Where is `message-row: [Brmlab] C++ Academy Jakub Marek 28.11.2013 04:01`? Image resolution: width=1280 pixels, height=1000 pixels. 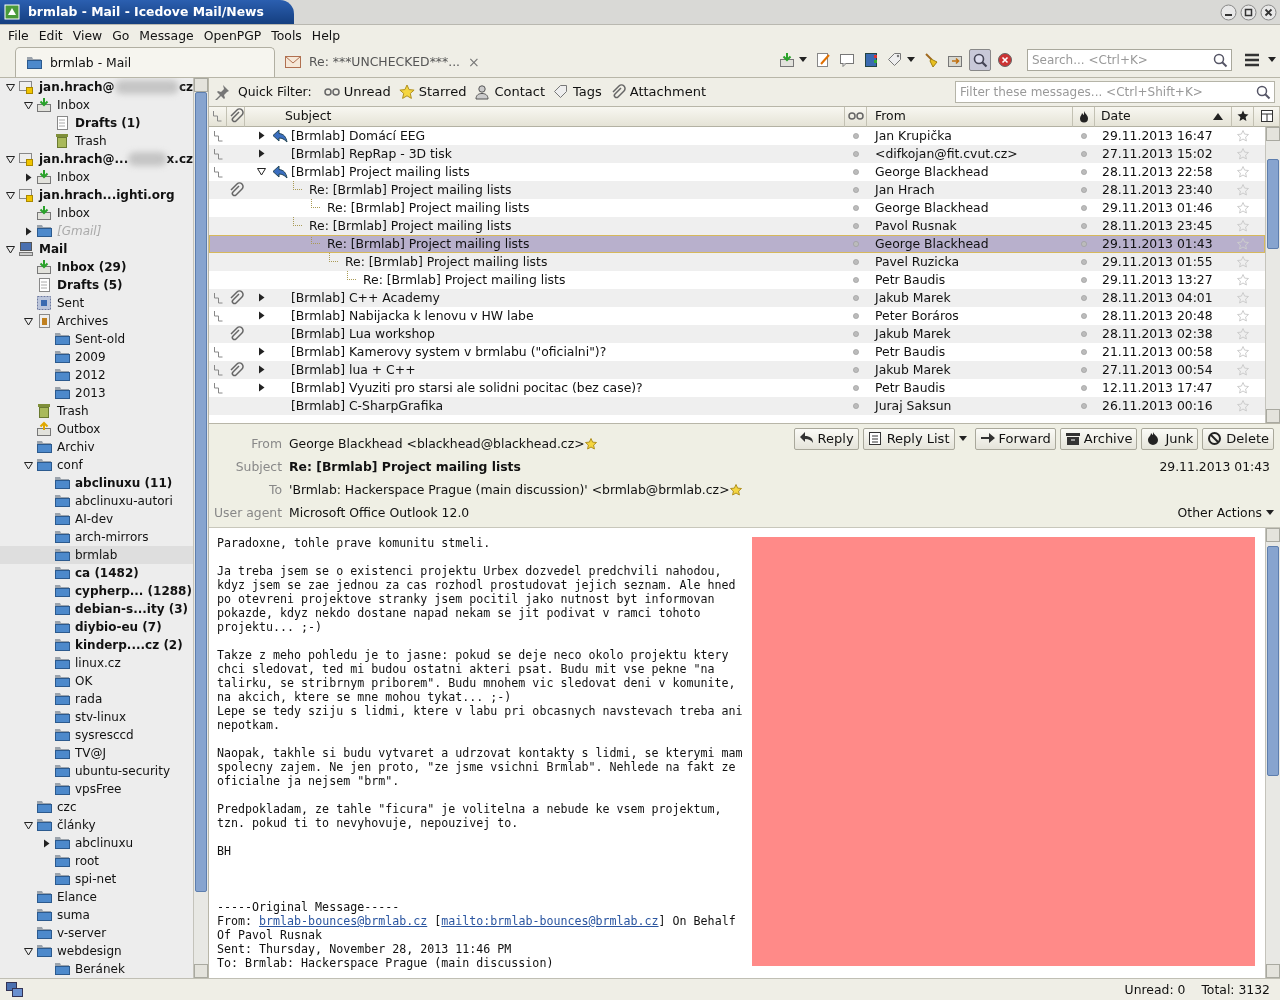
message-row: [Brmlab] C++ Academy Jakub Marek 28.11.2013 04:01 is located at coordinates (737, 297).